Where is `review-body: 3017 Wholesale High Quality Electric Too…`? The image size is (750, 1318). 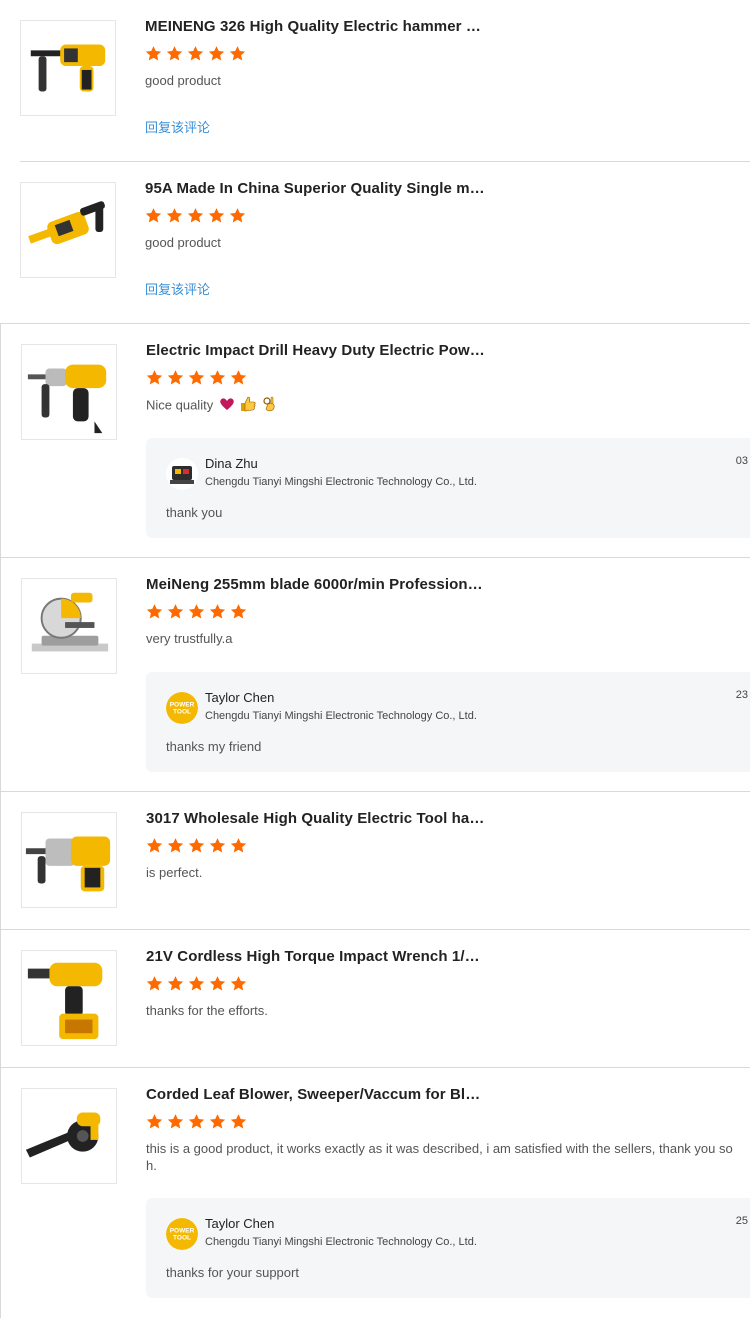 review-body: 3017 Wholesale High Quality Electric Too… is located at coordinates (448, 845).